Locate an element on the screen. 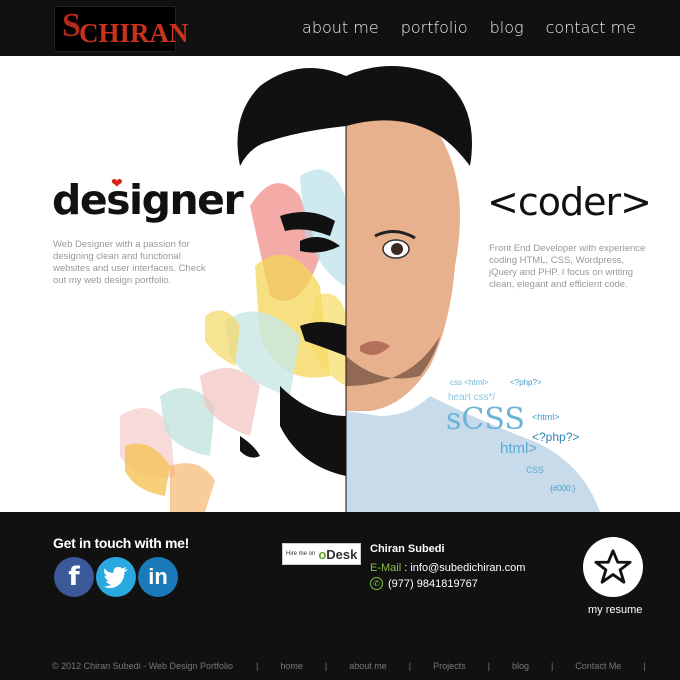  odesk-badge: Hire me on o Desk is located at coordinates (321, 554).